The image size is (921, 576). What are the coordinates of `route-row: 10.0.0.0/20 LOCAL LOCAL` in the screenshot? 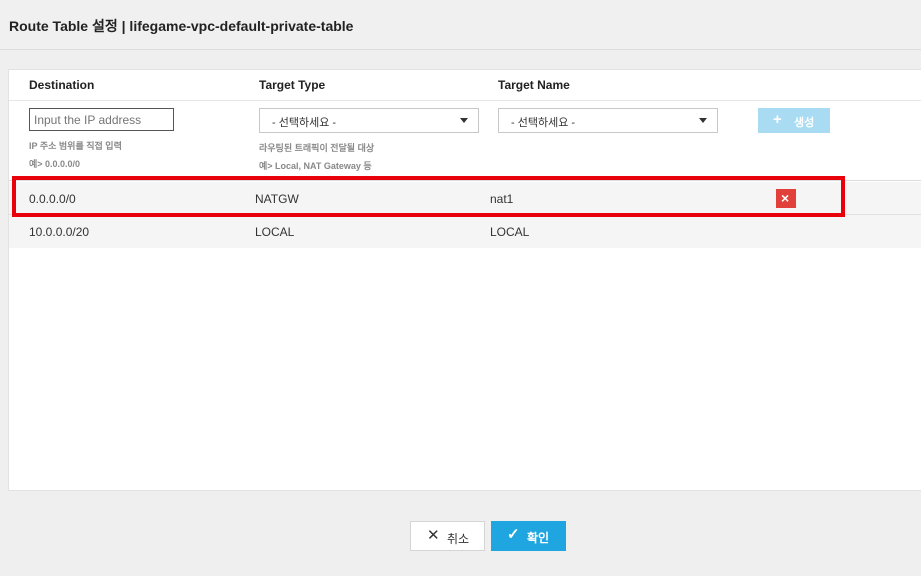 It's located at (465, 231).